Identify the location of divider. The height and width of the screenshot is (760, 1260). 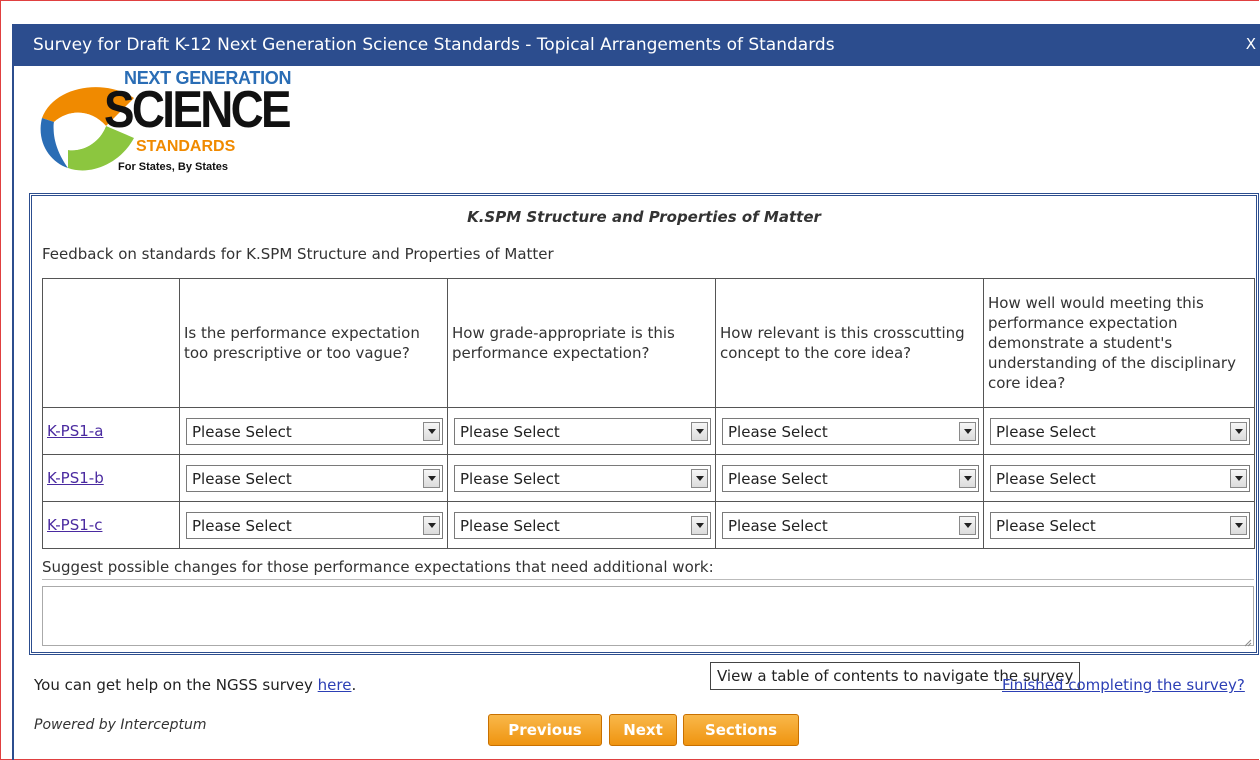
(648, 579).